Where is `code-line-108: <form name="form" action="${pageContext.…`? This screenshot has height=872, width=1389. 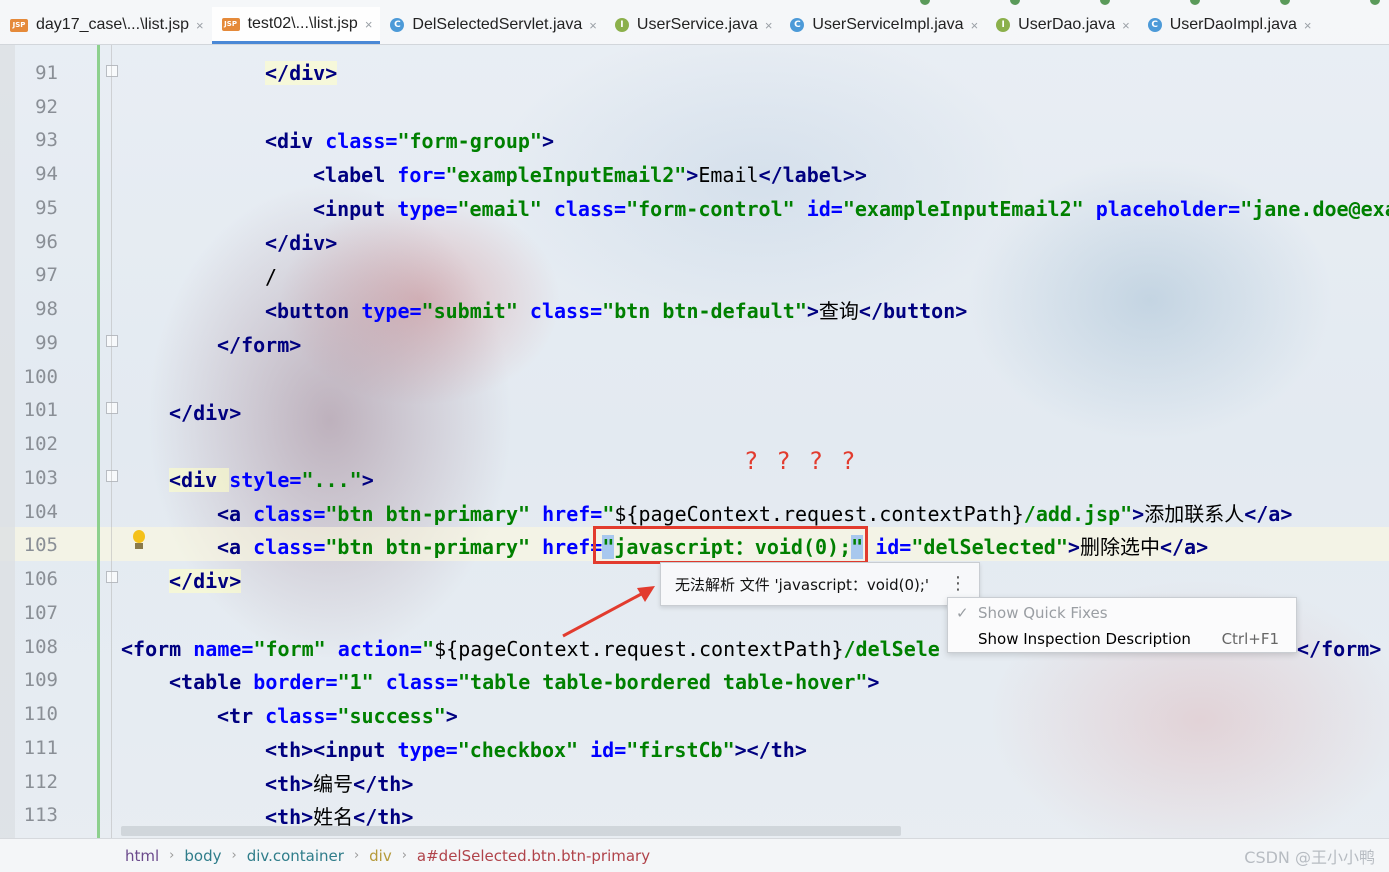
code-line-108: <form name="form" action="${pageContext.… is located at coordinates (530, 649).